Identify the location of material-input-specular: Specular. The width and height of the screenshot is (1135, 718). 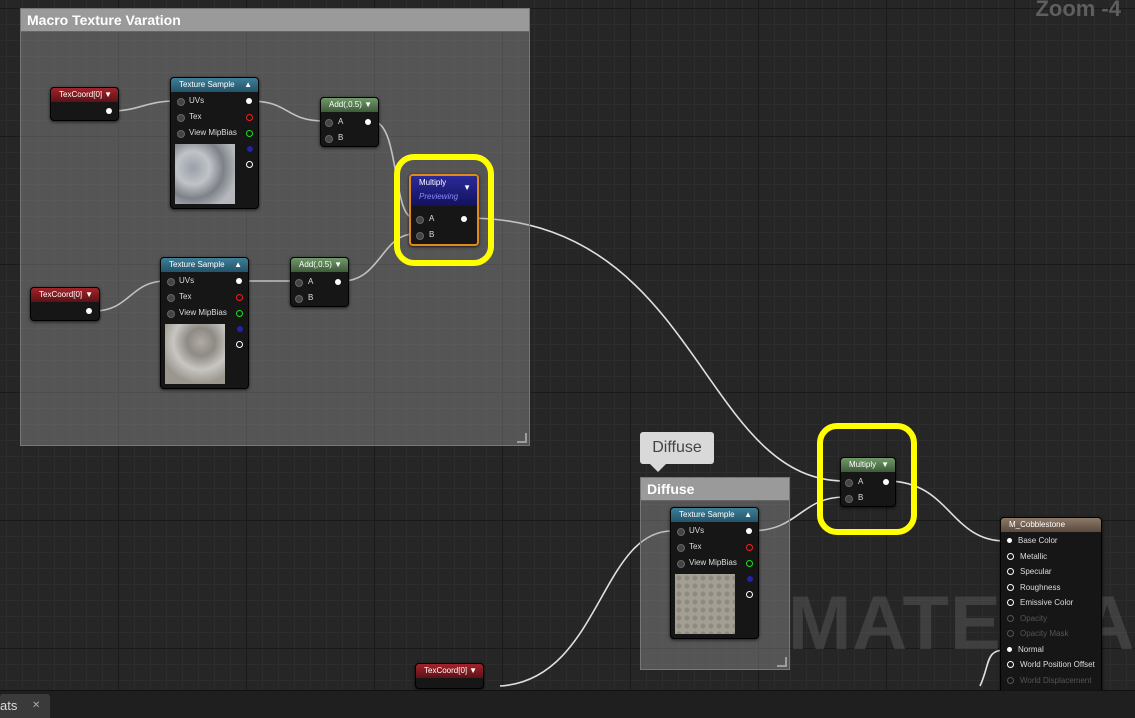
(1029, 572).